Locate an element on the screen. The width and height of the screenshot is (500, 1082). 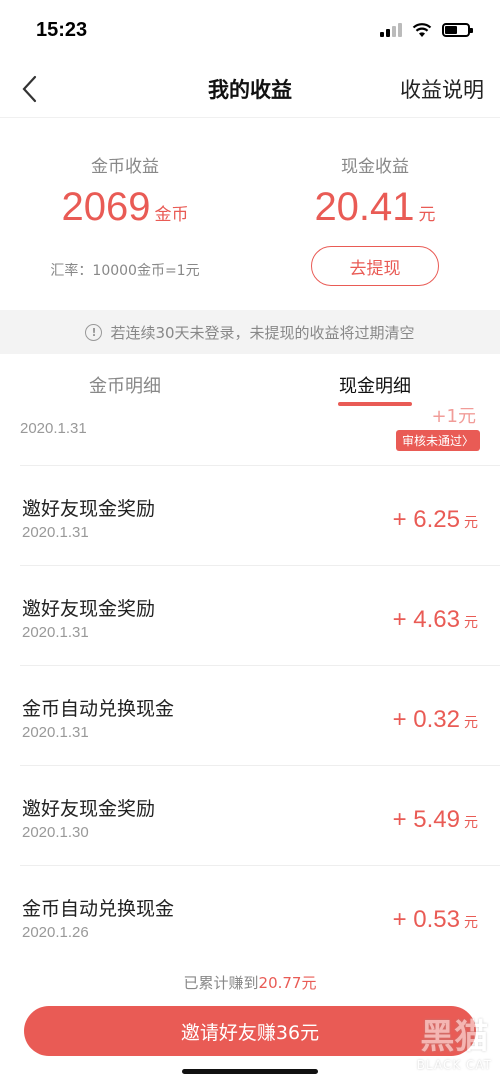
list-item: 金币自动兑换现金 2020.1.31 + 0.32 元 is located at coordinates (260, 716).